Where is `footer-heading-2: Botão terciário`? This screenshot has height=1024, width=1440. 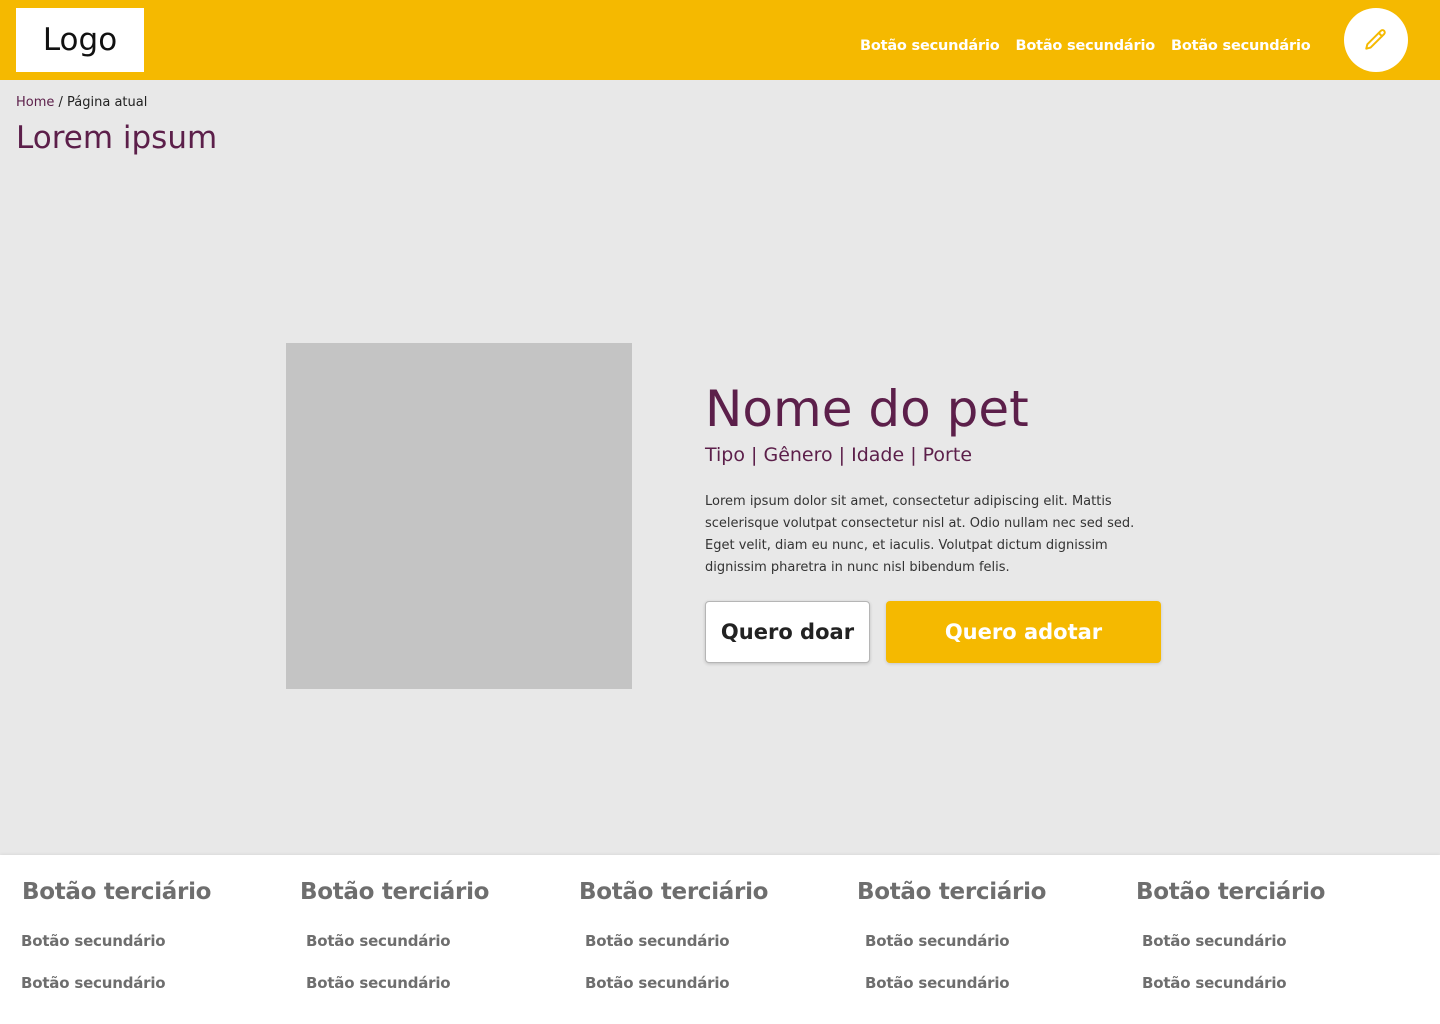 footer-heading-2: Botão terciário is located at coordinates (394, 892).